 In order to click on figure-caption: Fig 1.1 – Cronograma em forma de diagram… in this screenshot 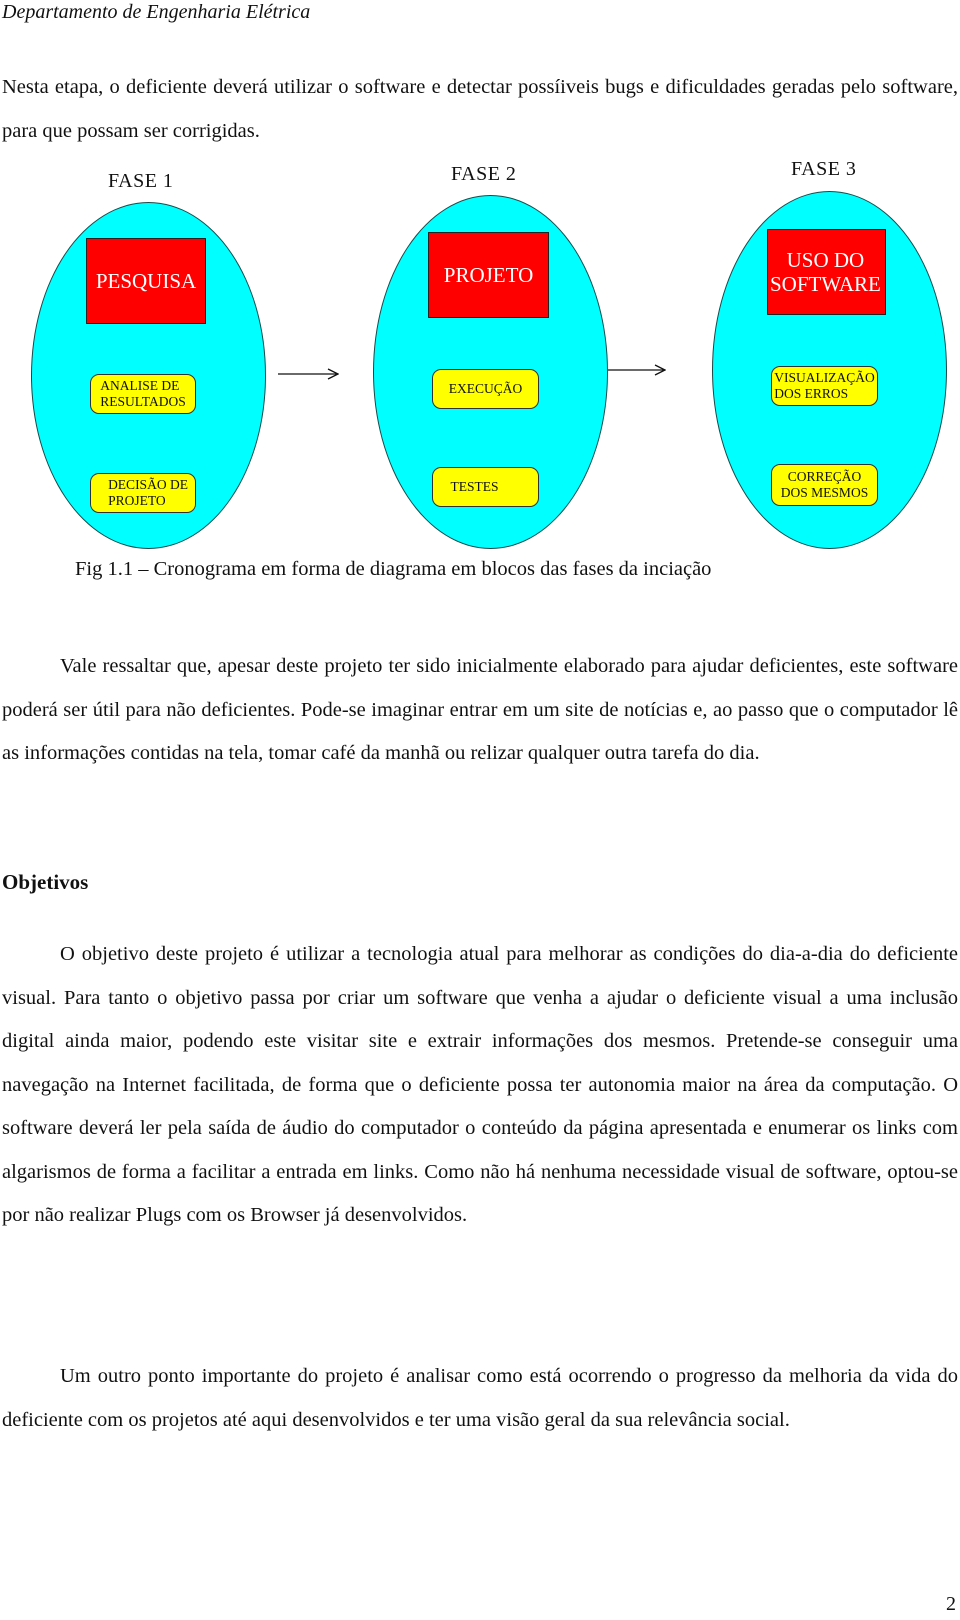, I will do `click(393, 569)`.